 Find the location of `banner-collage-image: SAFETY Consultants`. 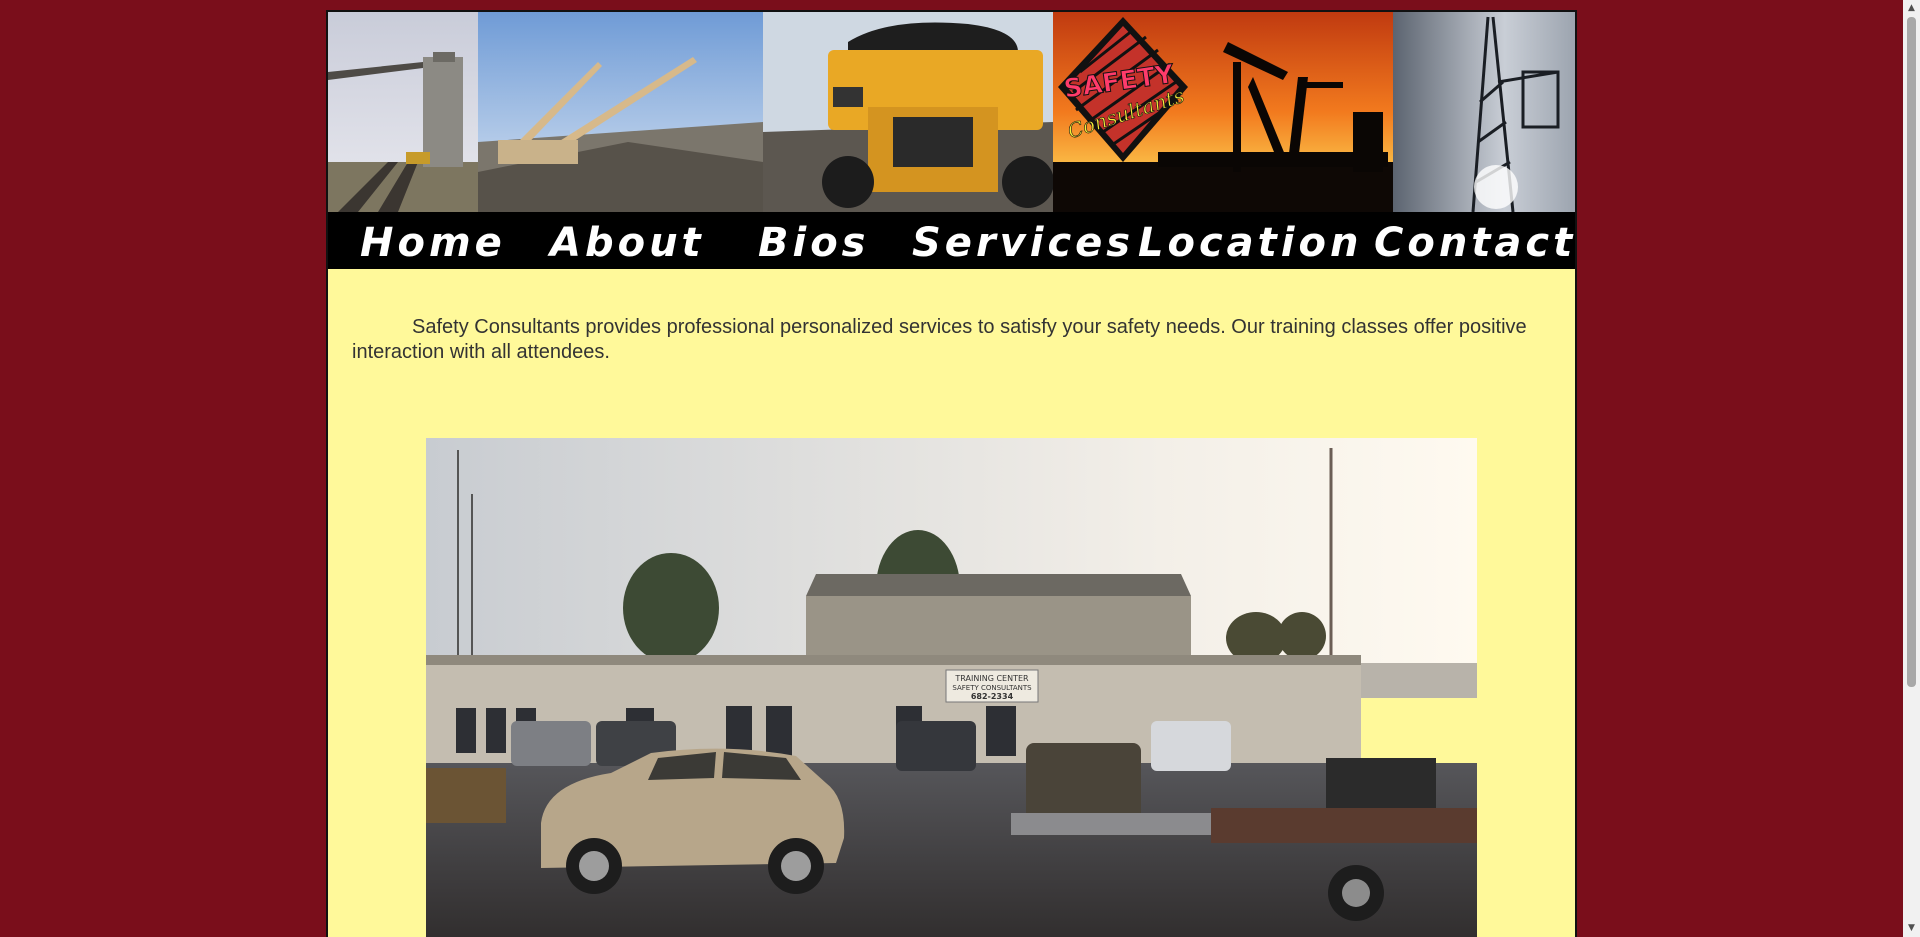

banner-collage-image: SAFETY Consultants is located at coordinates (951, 112).